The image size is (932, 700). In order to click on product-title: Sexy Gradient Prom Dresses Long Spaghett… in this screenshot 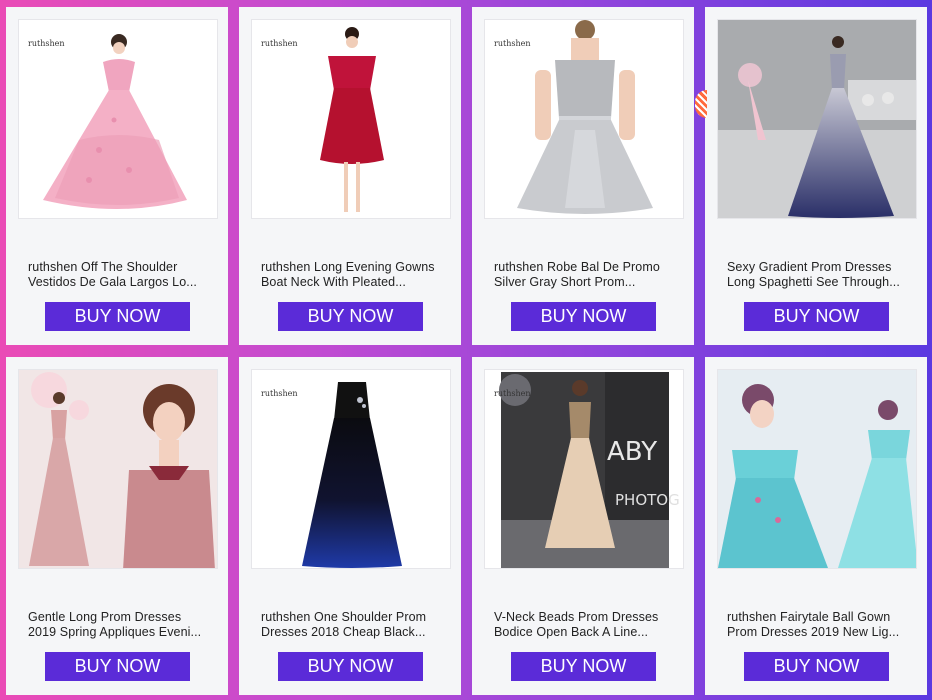, I will do `click(819, 275)`.